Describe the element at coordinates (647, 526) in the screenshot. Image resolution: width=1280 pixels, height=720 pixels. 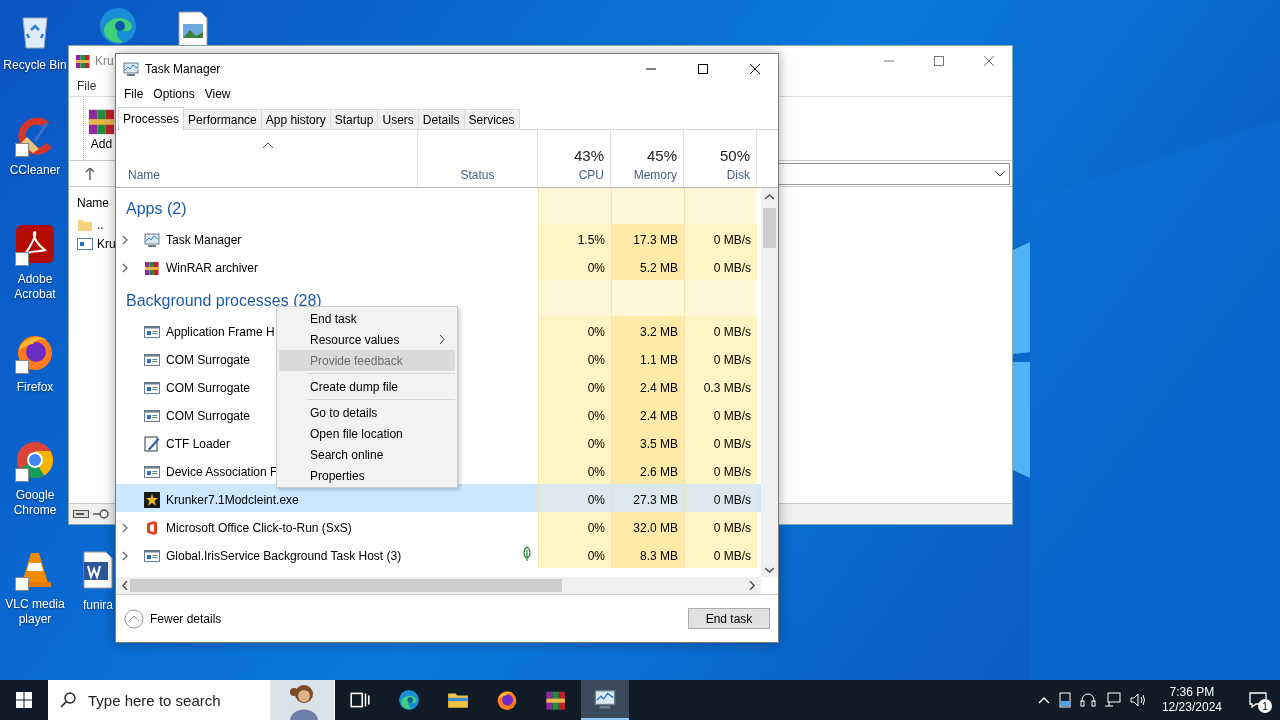
I see `memory-value: 32.0 MB` at that location.